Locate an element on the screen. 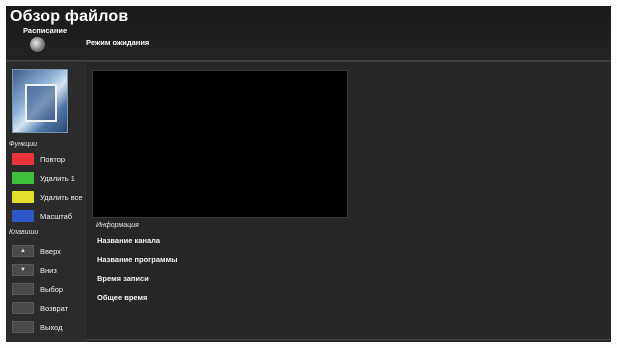 This screenshot has width=617, height=348. info-program-name: Название программы is located at coordinates (137, 259).